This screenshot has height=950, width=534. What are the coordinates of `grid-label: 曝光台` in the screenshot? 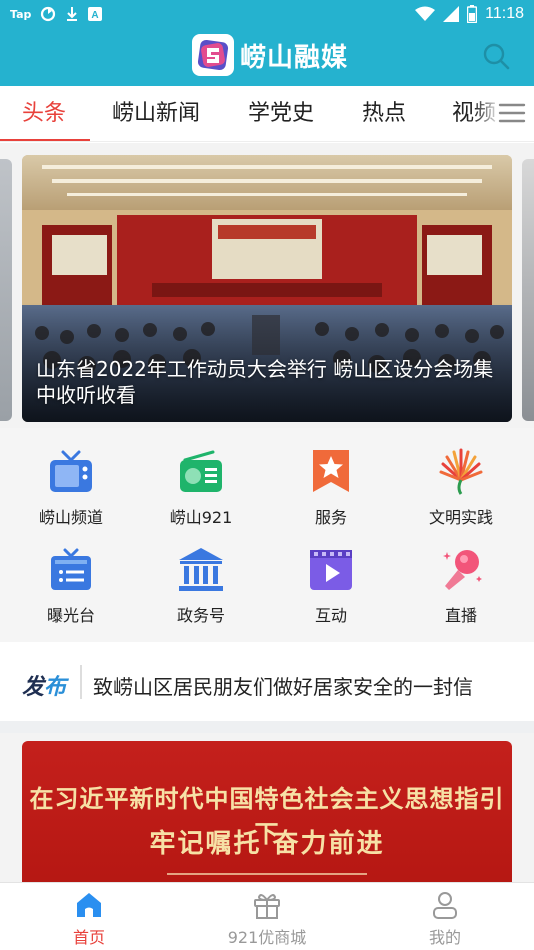 It's located at (70, 615).